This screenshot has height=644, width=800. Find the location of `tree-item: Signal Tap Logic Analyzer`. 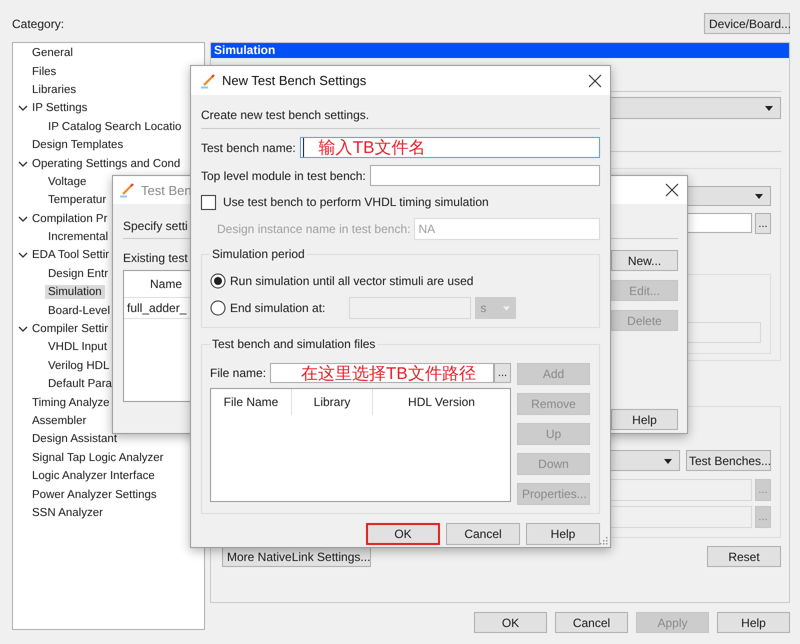

tree-item: Signal Tap Logic Analyzer is located at coordinates (97, 457).